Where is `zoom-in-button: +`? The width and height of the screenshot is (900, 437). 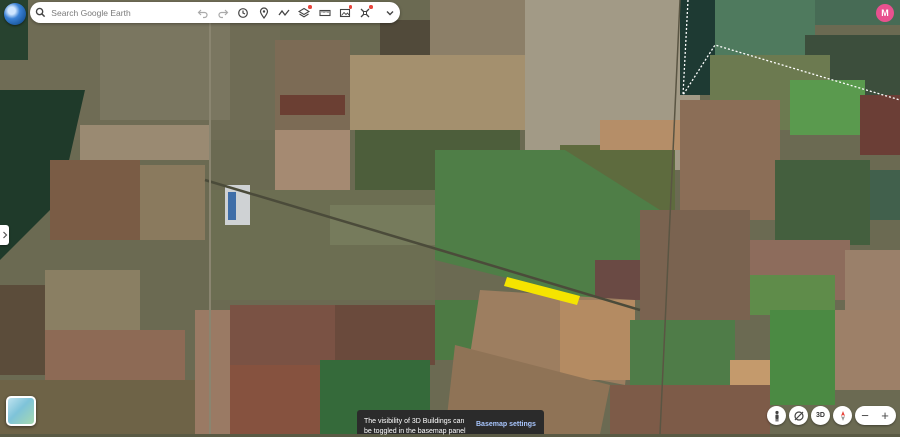 zoom-in-button: + is located at coordinates (885, 415).